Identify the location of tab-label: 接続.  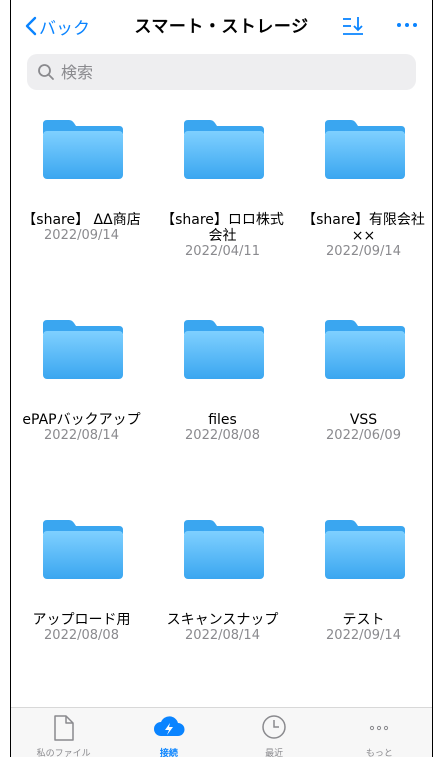
(168, 753).